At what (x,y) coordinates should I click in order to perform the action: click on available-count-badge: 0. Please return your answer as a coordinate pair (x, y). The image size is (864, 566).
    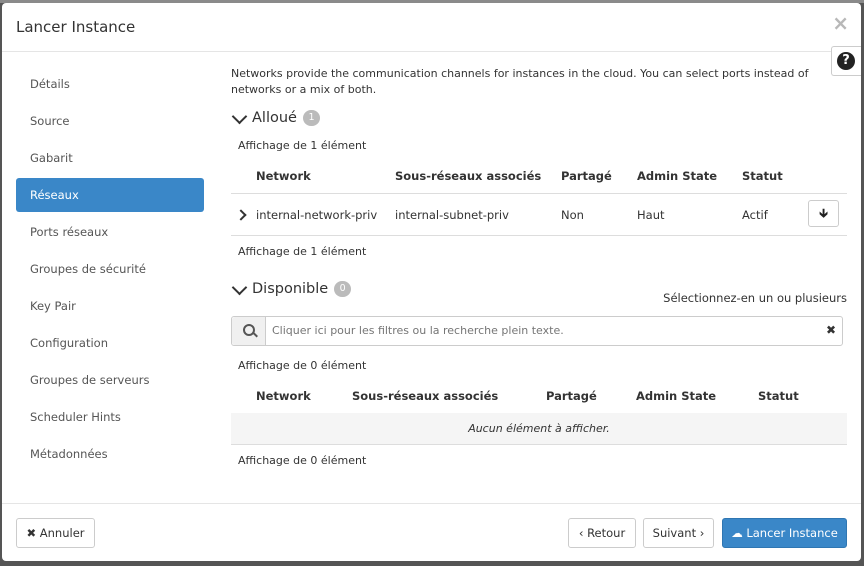
    Looking at the image, I should click on (343, 289).